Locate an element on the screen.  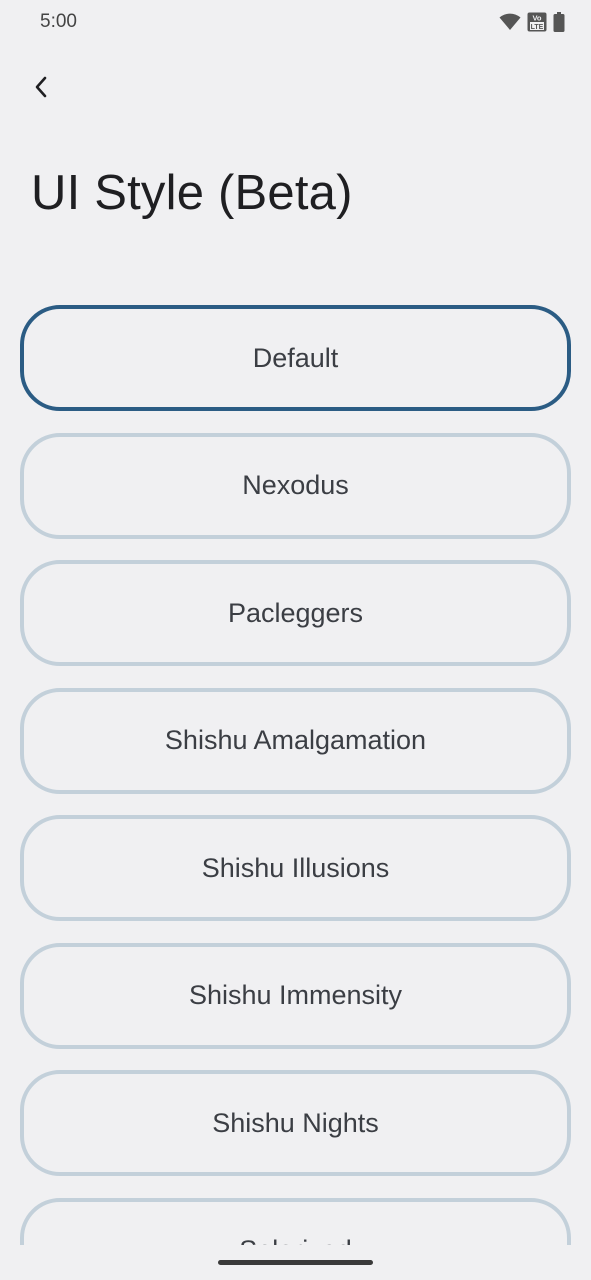
style-option-label: Shishu Nights is located at coordinates (295, 1122).